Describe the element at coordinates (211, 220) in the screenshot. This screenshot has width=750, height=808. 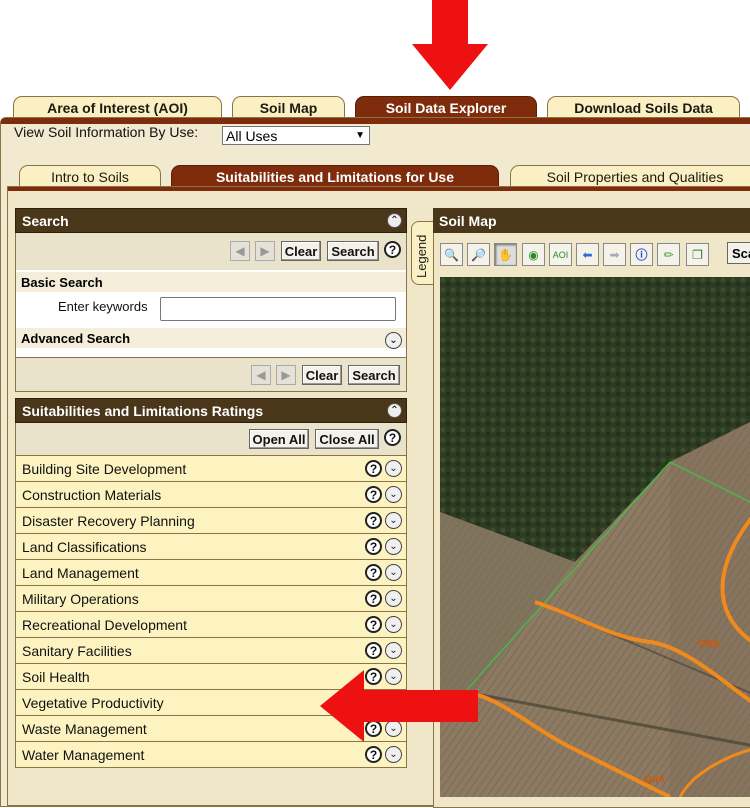
I see `search-panel-header: Search ⌃` at that location.